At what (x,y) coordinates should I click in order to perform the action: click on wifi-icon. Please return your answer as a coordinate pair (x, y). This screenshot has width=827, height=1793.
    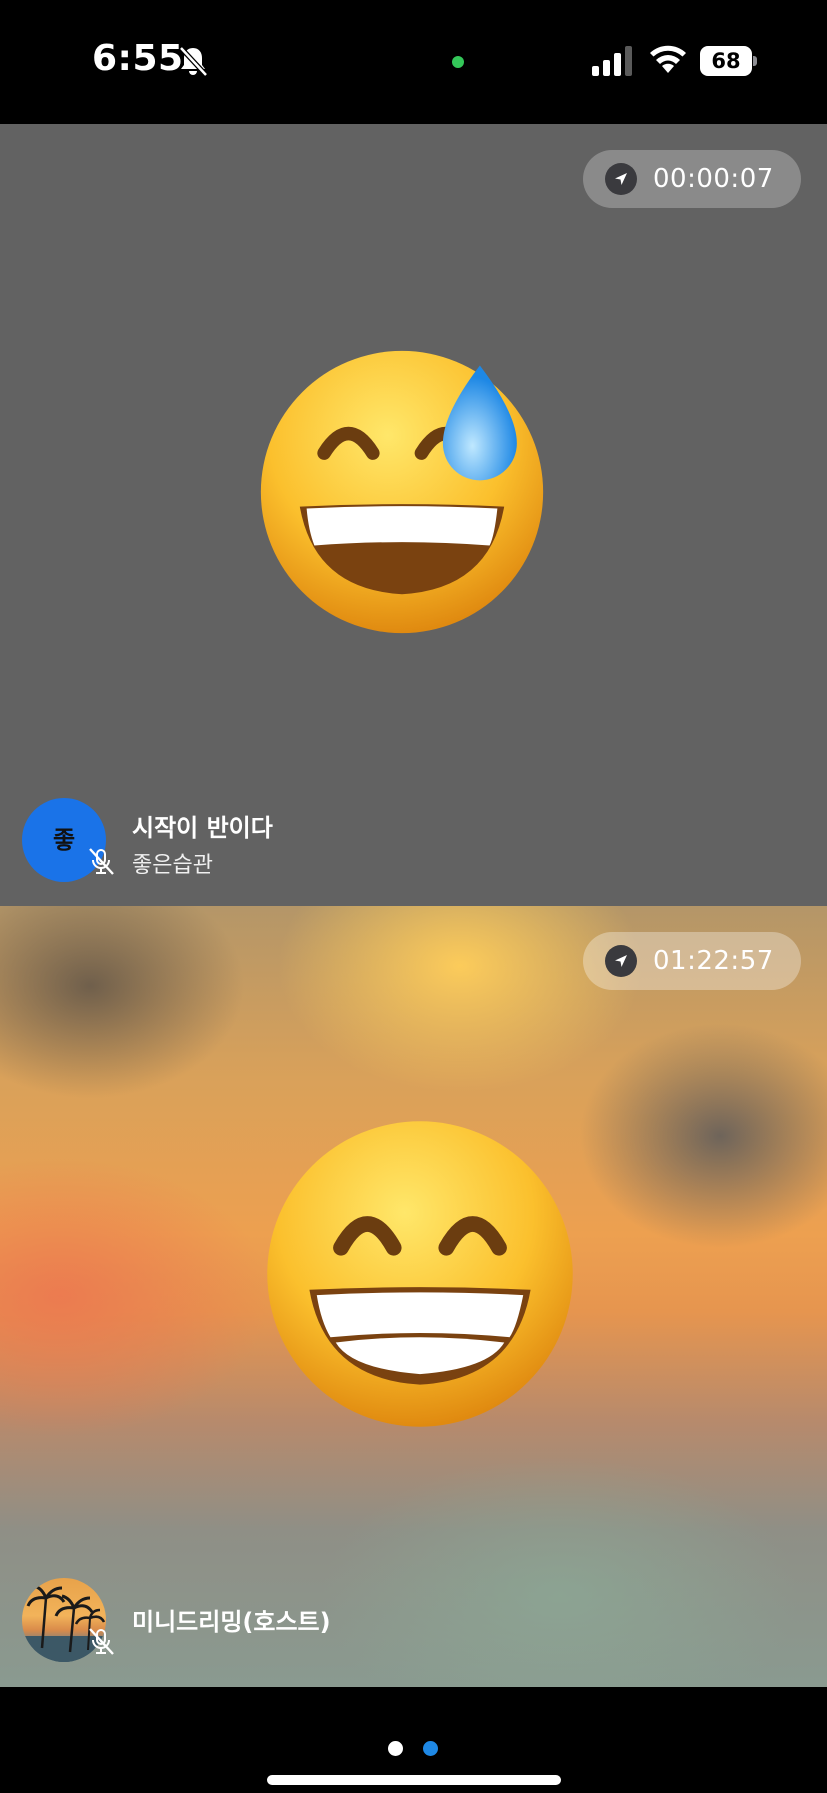
    Looking at the image, I should click on (668, 59).